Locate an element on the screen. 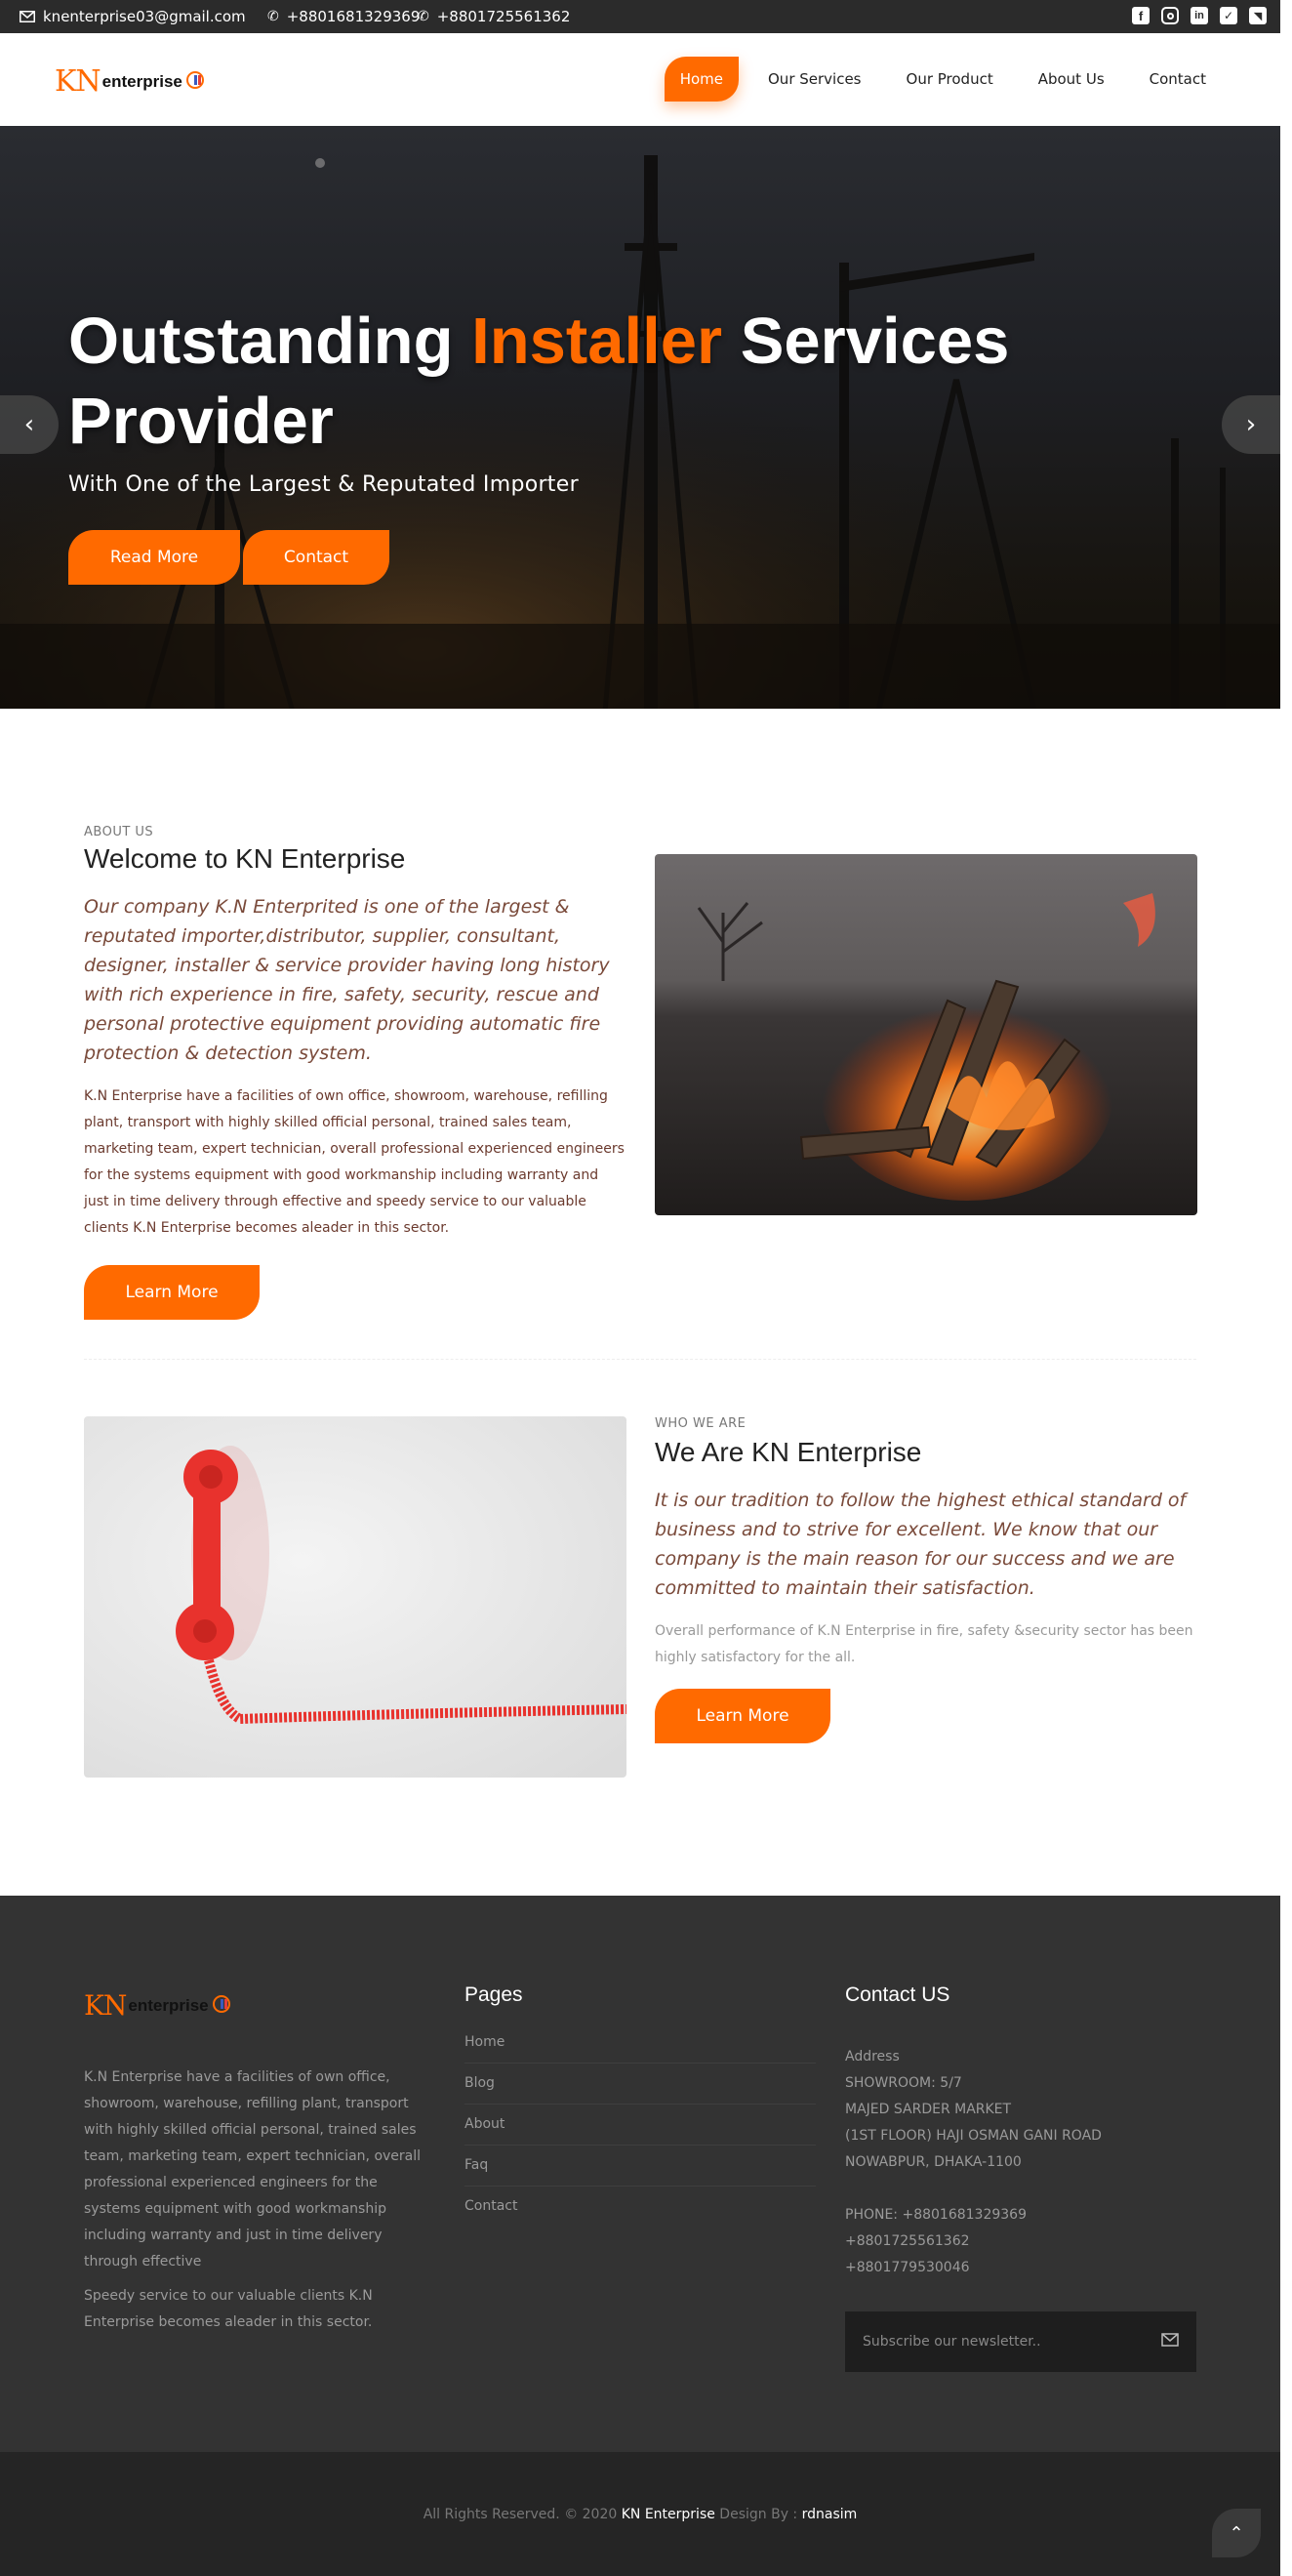  nav-about-us: About Us is located at coordinates (1071, 79).